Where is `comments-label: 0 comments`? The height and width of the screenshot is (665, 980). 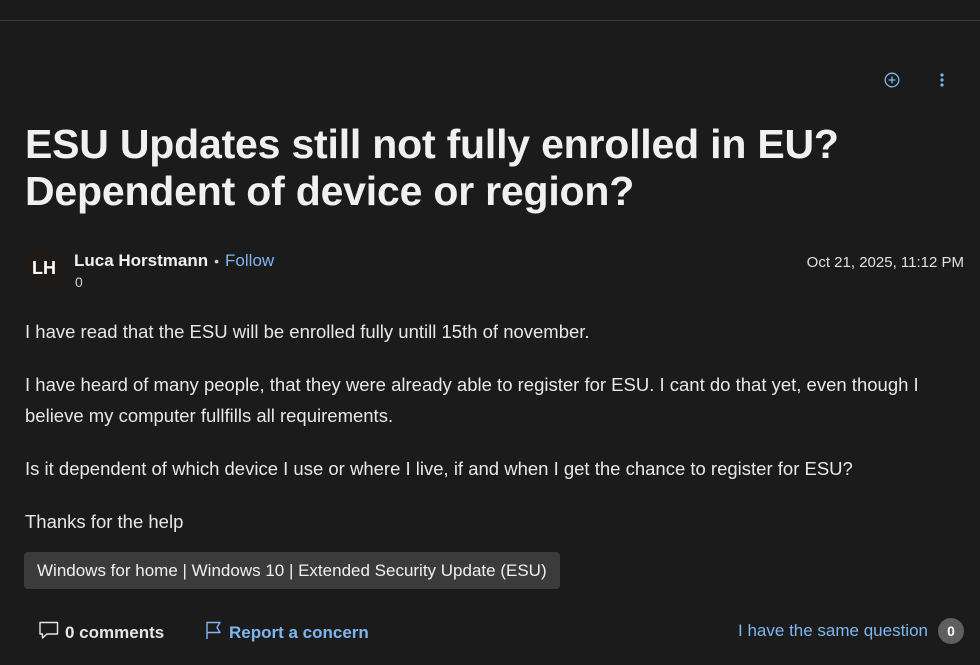
comments-label: 0 comments is located at coordinates (115, 632).